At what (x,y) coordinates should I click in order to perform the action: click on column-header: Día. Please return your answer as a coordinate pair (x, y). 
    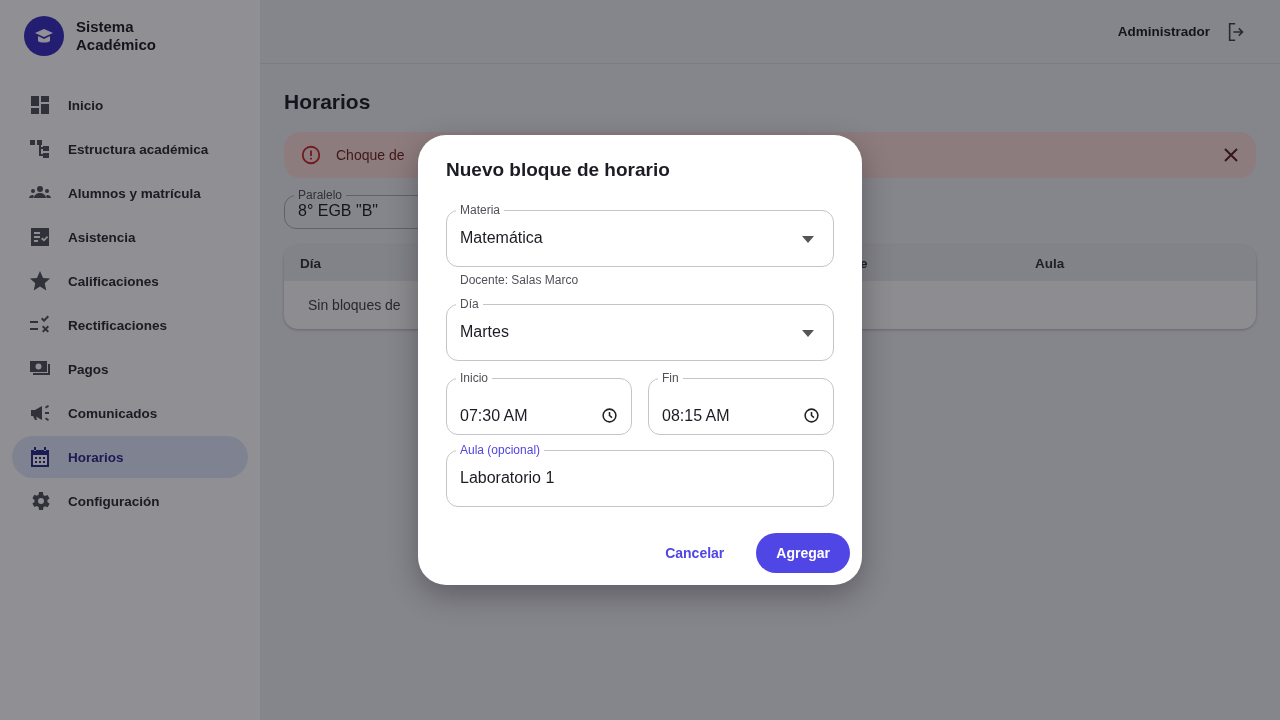
    Looking at the image, I should click on (310, 263).